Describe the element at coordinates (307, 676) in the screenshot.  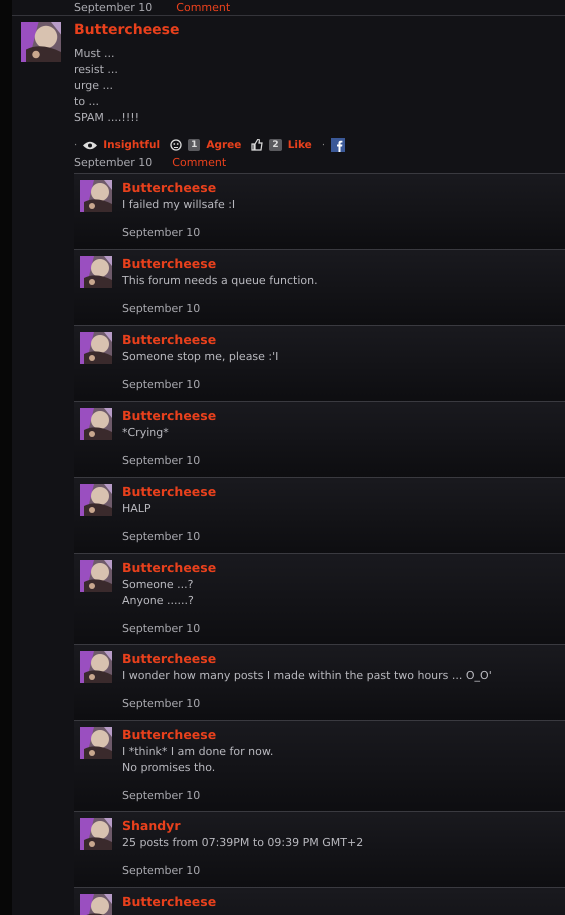
I see `comment-text: I wonder how many posts I made within the past two hours ... O_O'` at that location.